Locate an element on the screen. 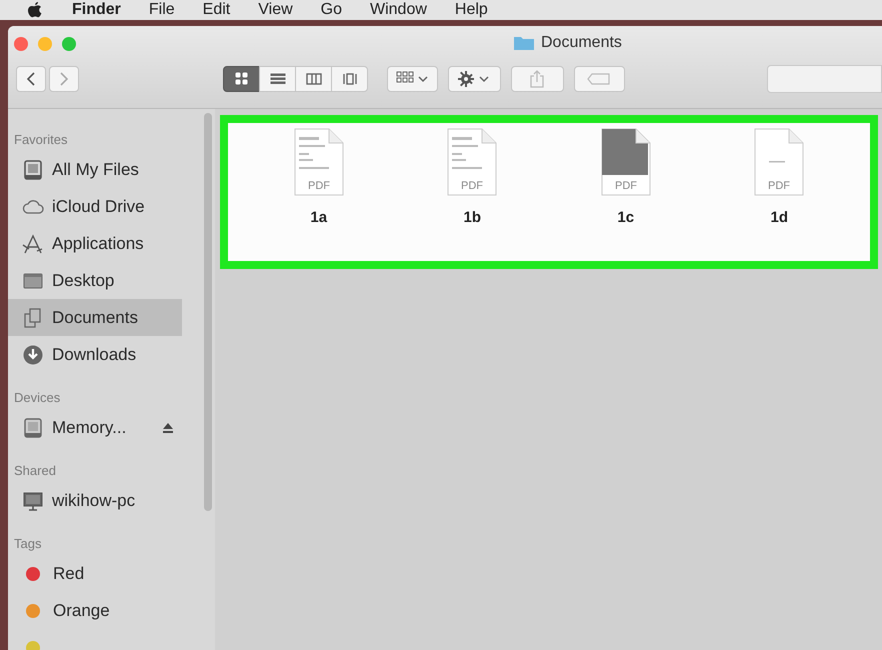 Image resolution: width=882 pixels, height=650 pixels. file-name: 1d is located at coordinates (779, 217).